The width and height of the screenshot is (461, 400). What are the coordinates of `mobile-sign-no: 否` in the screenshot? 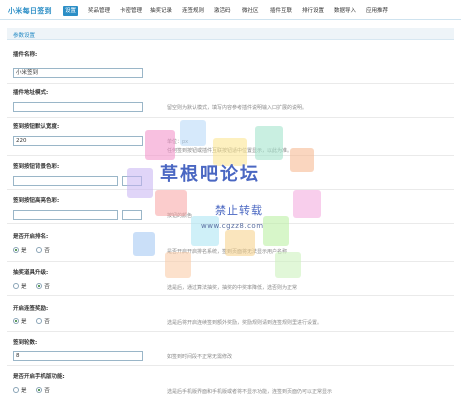 It's located at (43, 390).